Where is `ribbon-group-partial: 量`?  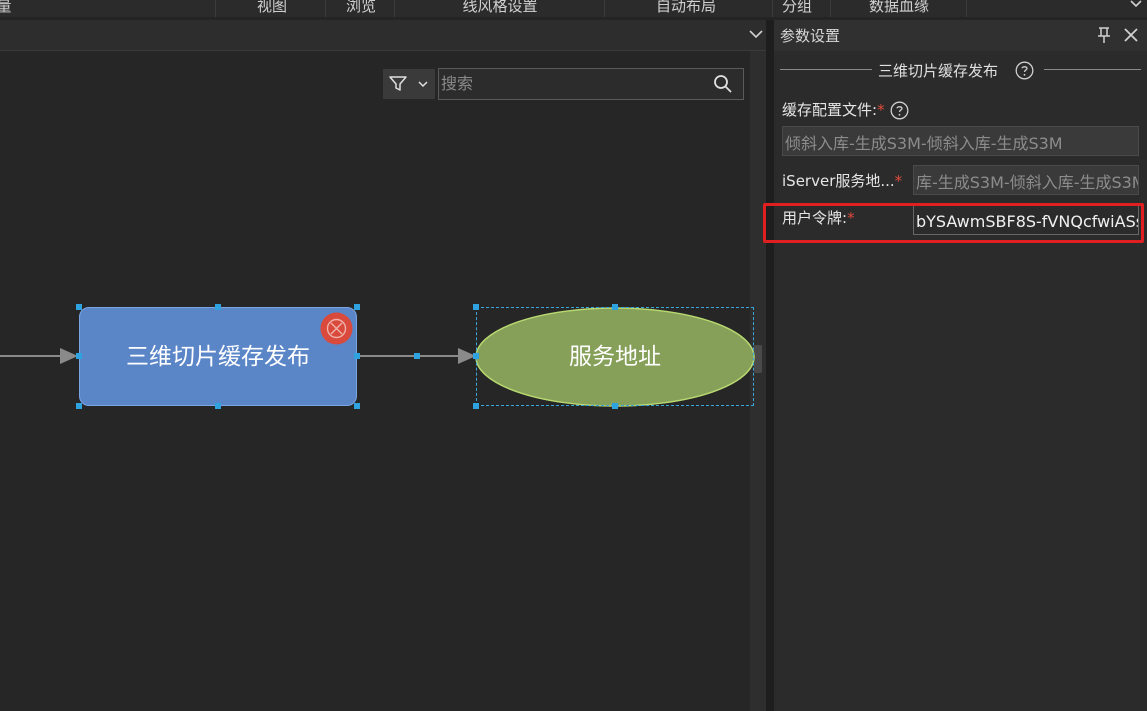 ribbon-group-partial: 量 is located at coordinates (7, 8).